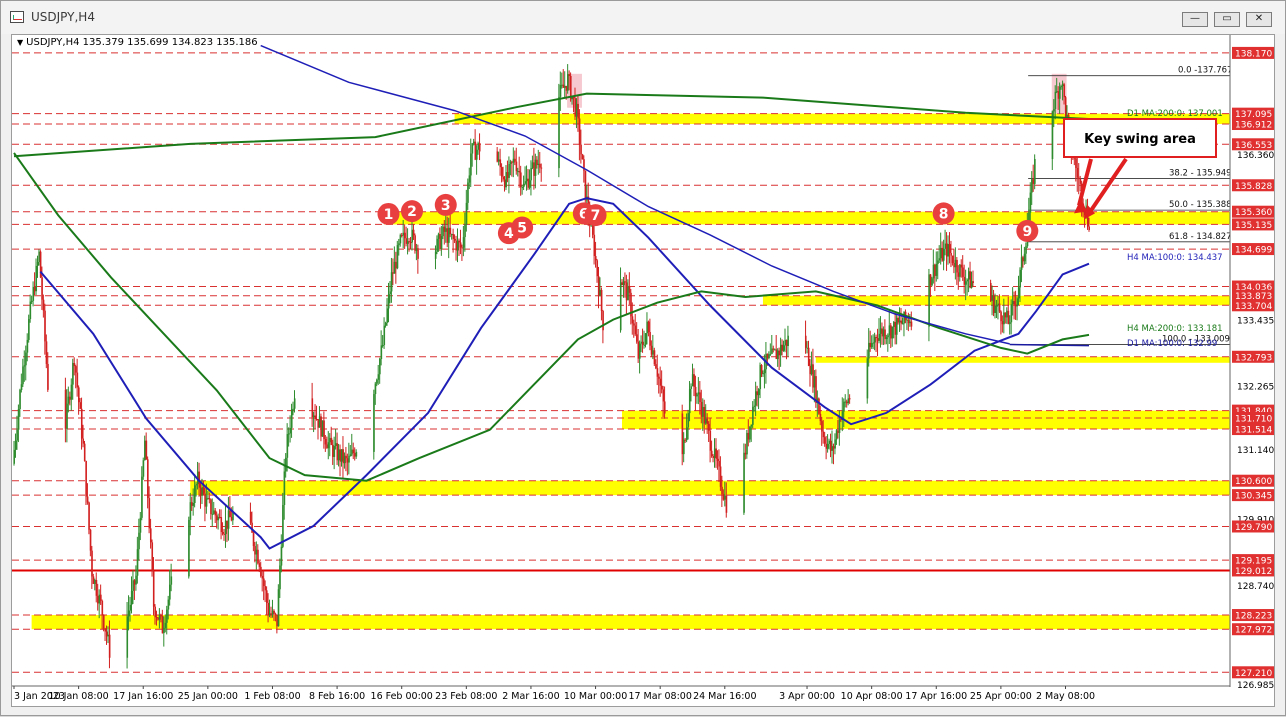  I want to click on support-resistance-zone, so click(925, 420).